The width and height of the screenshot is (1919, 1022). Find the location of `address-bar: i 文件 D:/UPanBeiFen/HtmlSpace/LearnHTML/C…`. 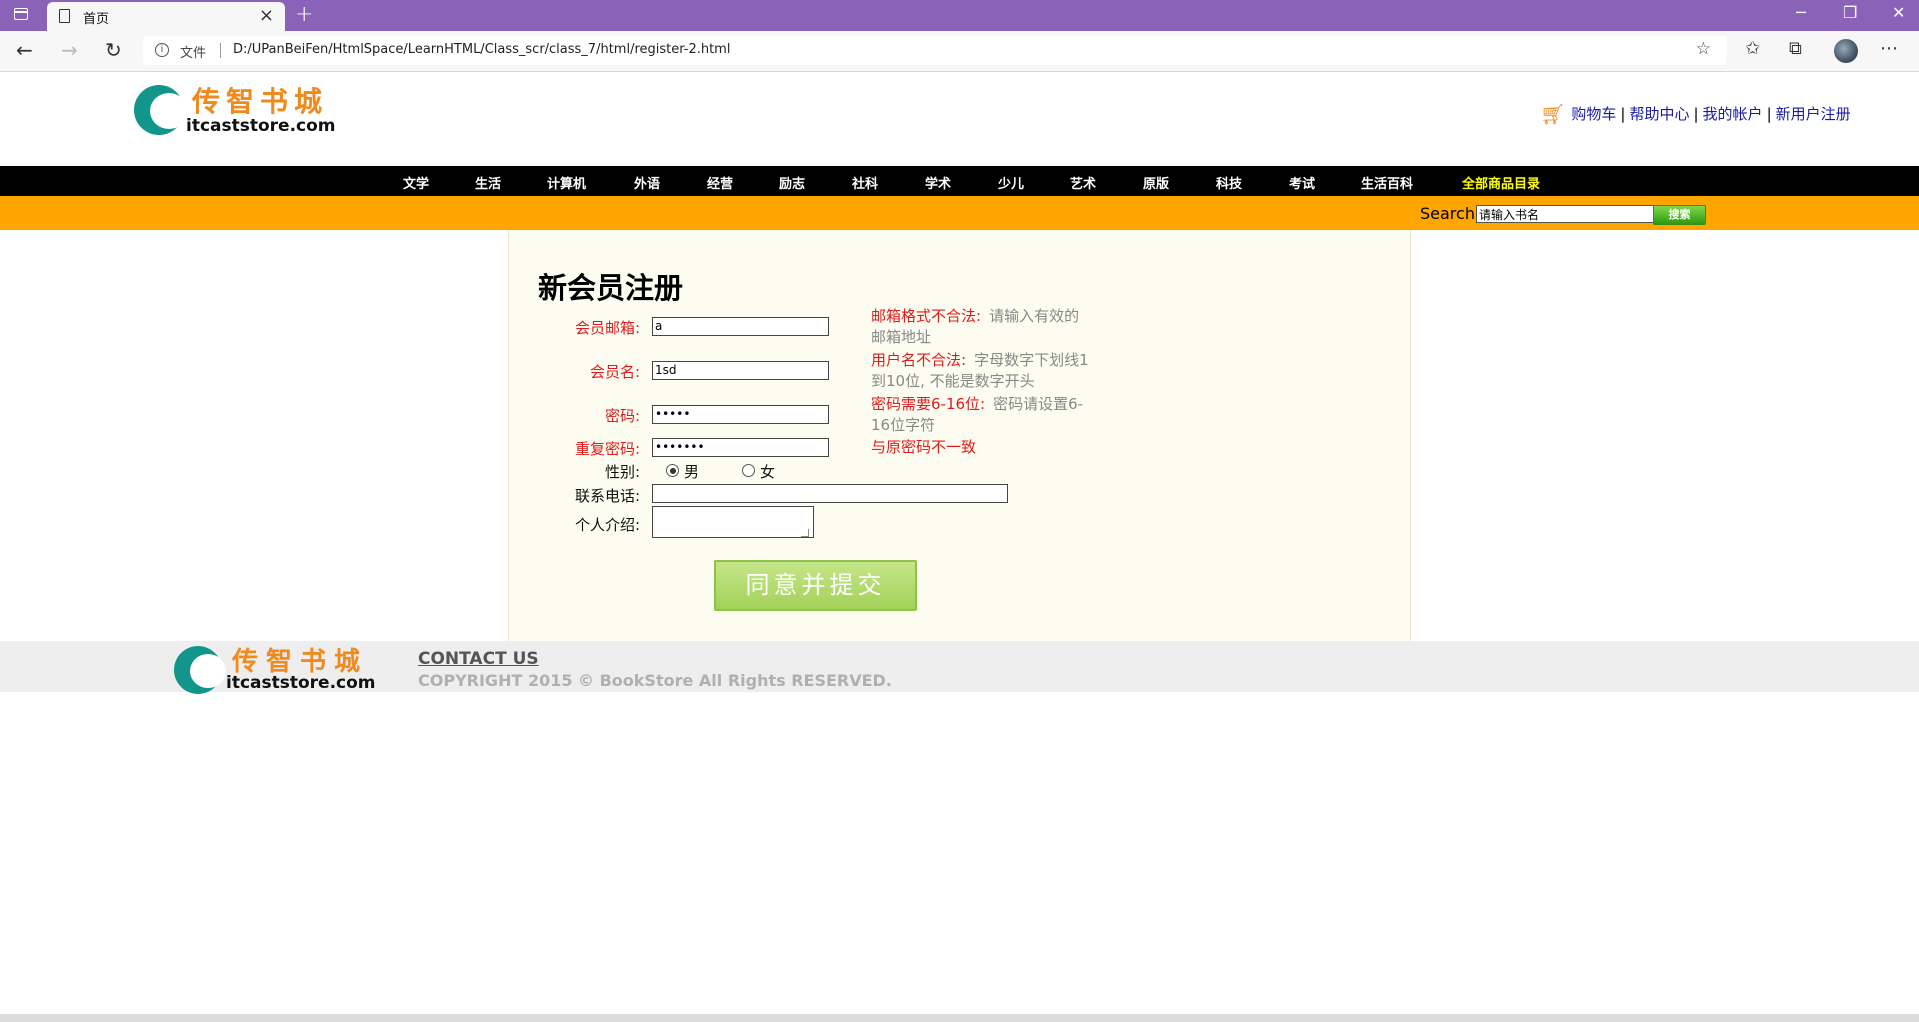

address-bar: i 文件 D:/UPanBeiFen/HtmlSpace/LearnHTML/C… is located at coordinates (935, 50).